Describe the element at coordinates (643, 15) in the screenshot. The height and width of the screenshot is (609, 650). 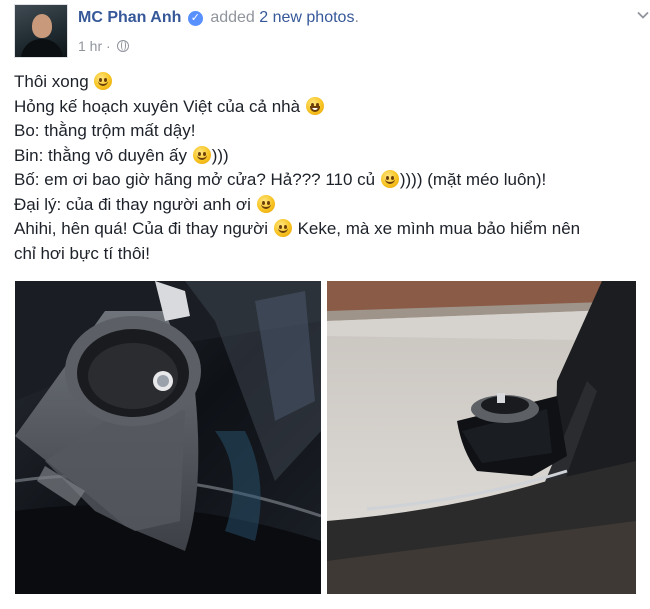
I see `chevron-down-icon` at that location.